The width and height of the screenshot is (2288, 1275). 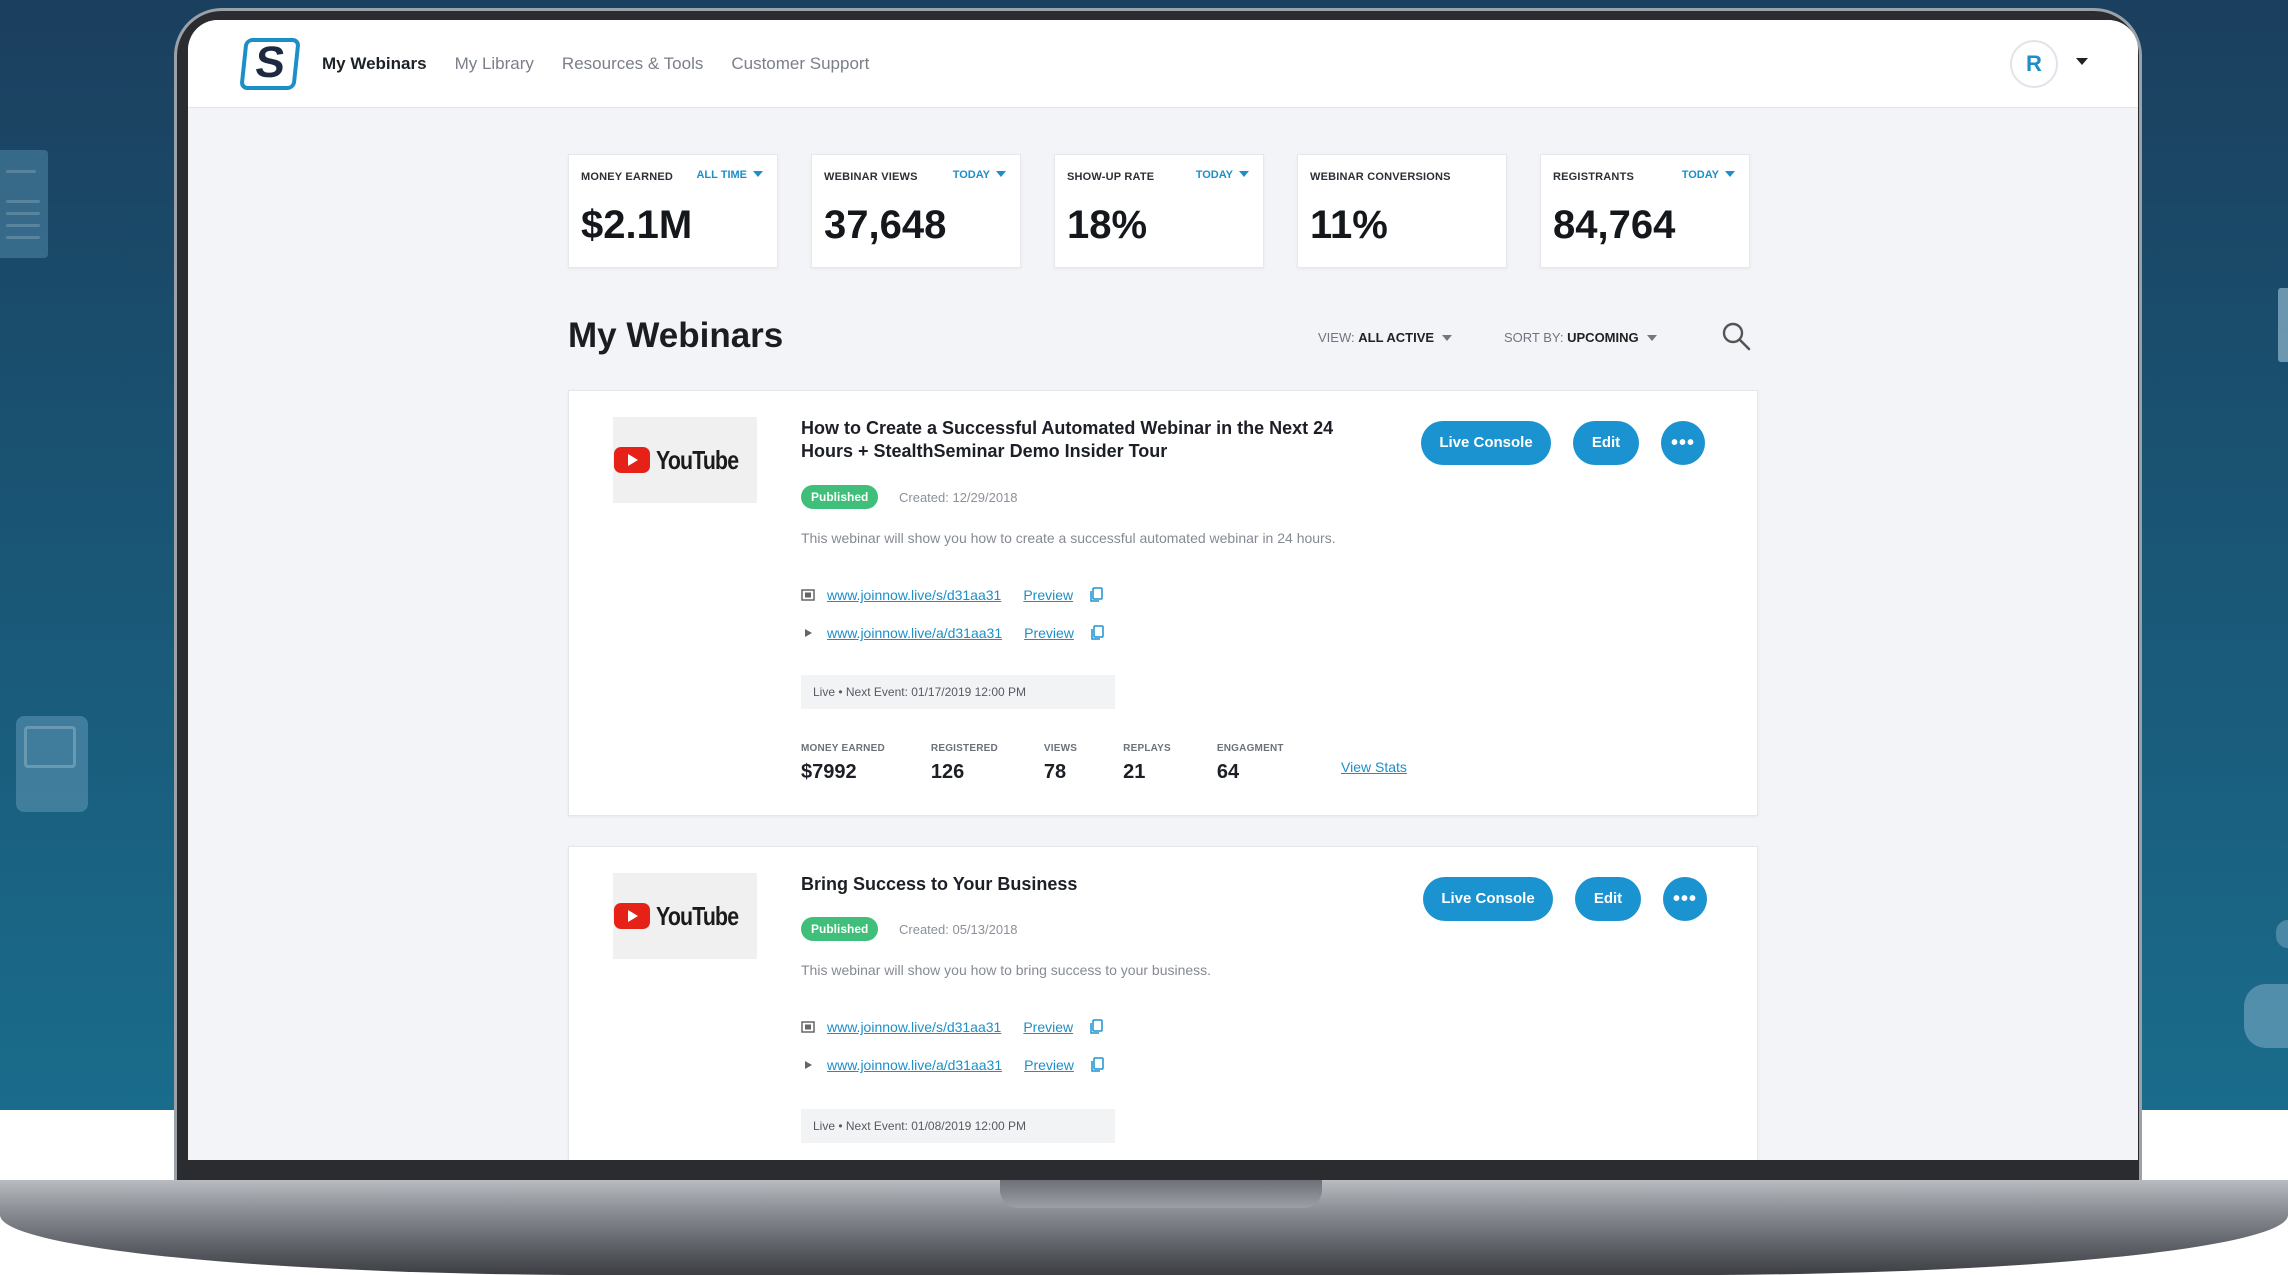 What do you see at coordinates (800, 64) in the screenshot?
I see `nav-item-customer-support: Customer Support` at bounding box center [800, 64].